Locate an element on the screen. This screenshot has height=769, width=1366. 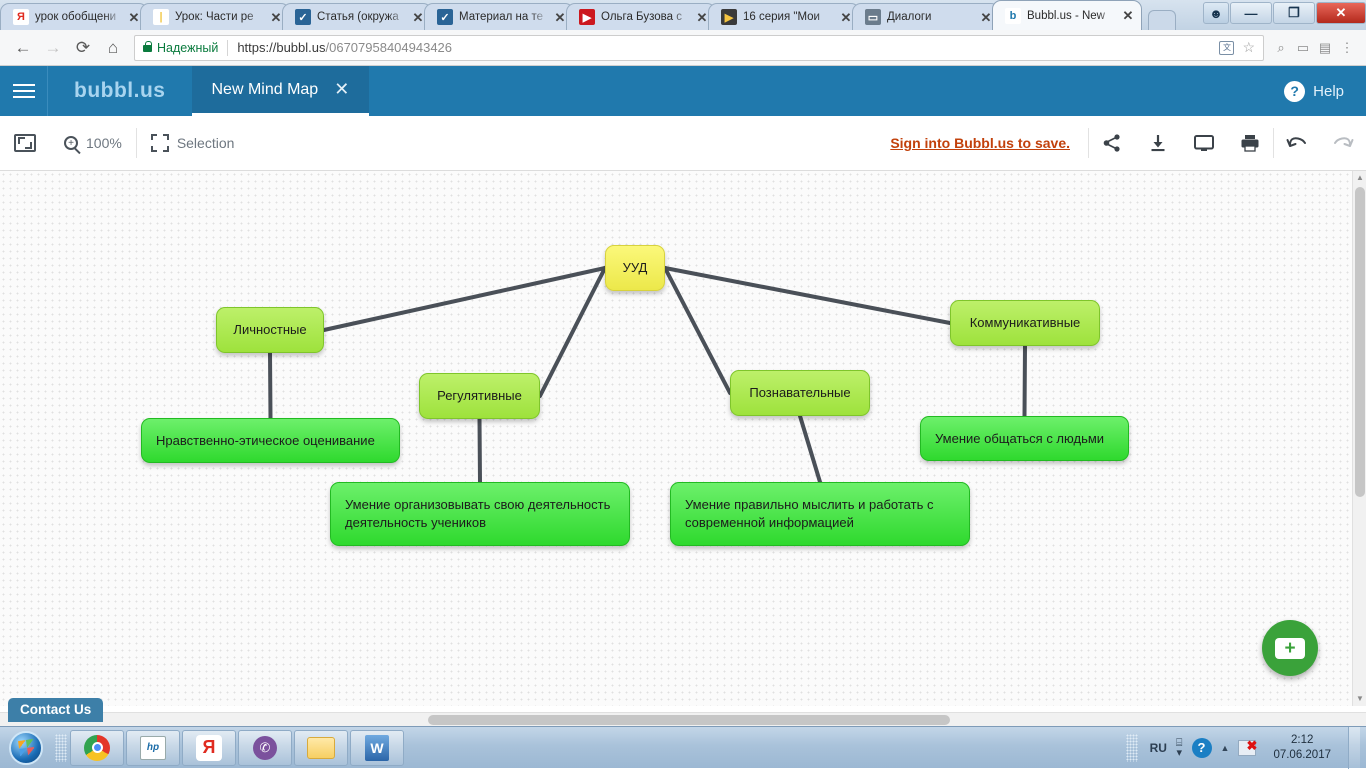
zoom-control: + 100% is located at coordinates (93, 143).